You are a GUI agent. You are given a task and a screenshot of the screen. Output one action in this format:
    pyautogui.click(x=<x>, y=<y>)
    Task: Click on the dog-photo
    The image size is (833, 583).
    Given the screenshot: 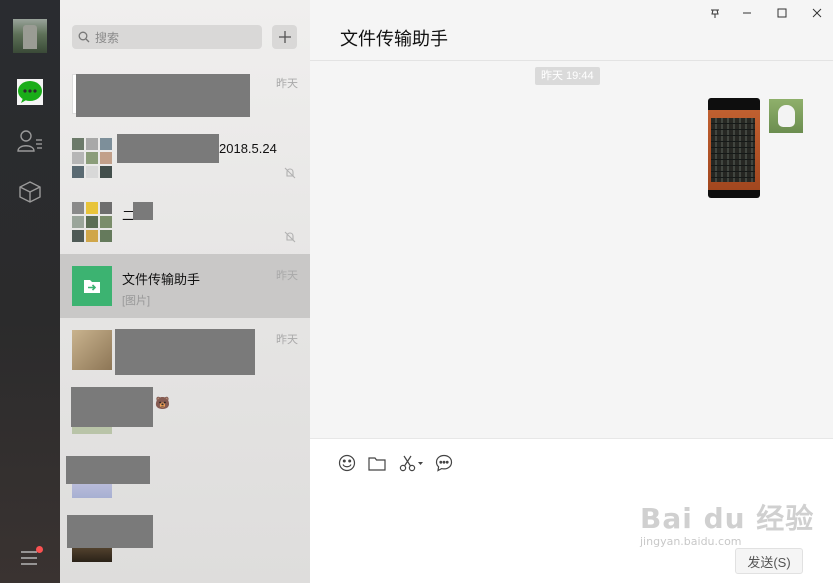 What is the action you would take?
    pyautogui.click(x=786, y=116)
    